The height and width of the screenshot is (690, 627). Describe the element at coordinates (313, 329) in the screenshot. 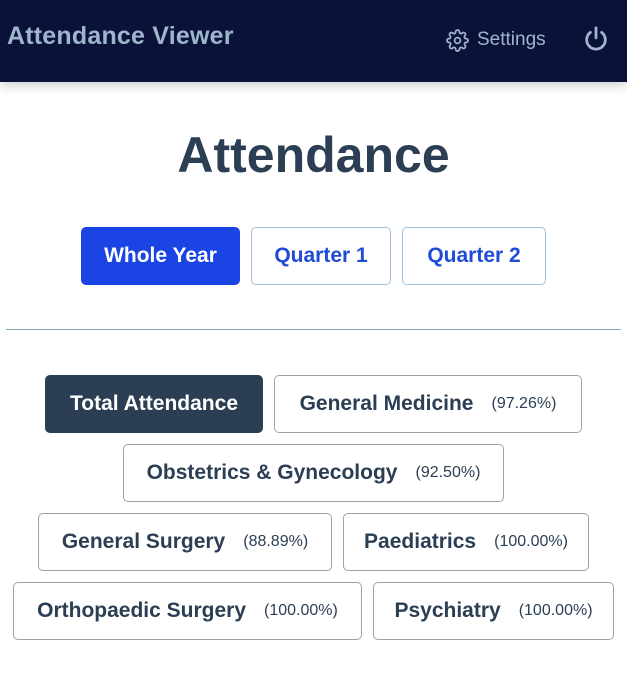

I see `divider` at that location.